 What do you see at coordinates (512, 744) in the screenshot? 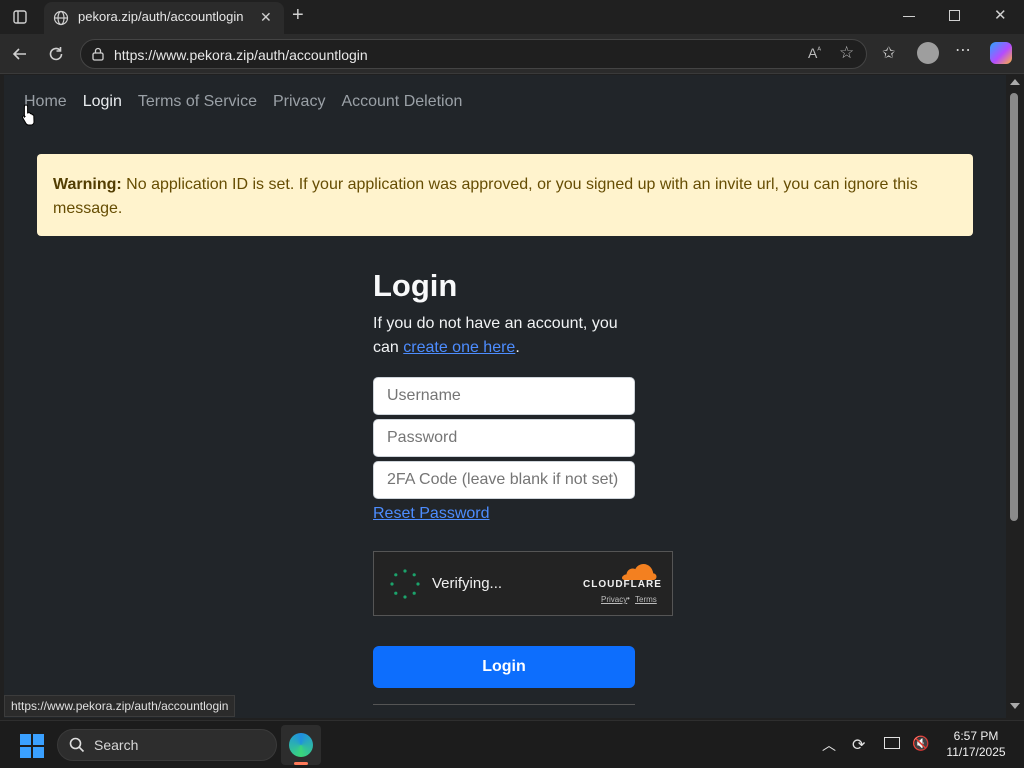
I see `windows-taskbar: Search ︿ ⟳ 🔇 6:57 PM 11/17/2025` at bounding box center [512, 744].